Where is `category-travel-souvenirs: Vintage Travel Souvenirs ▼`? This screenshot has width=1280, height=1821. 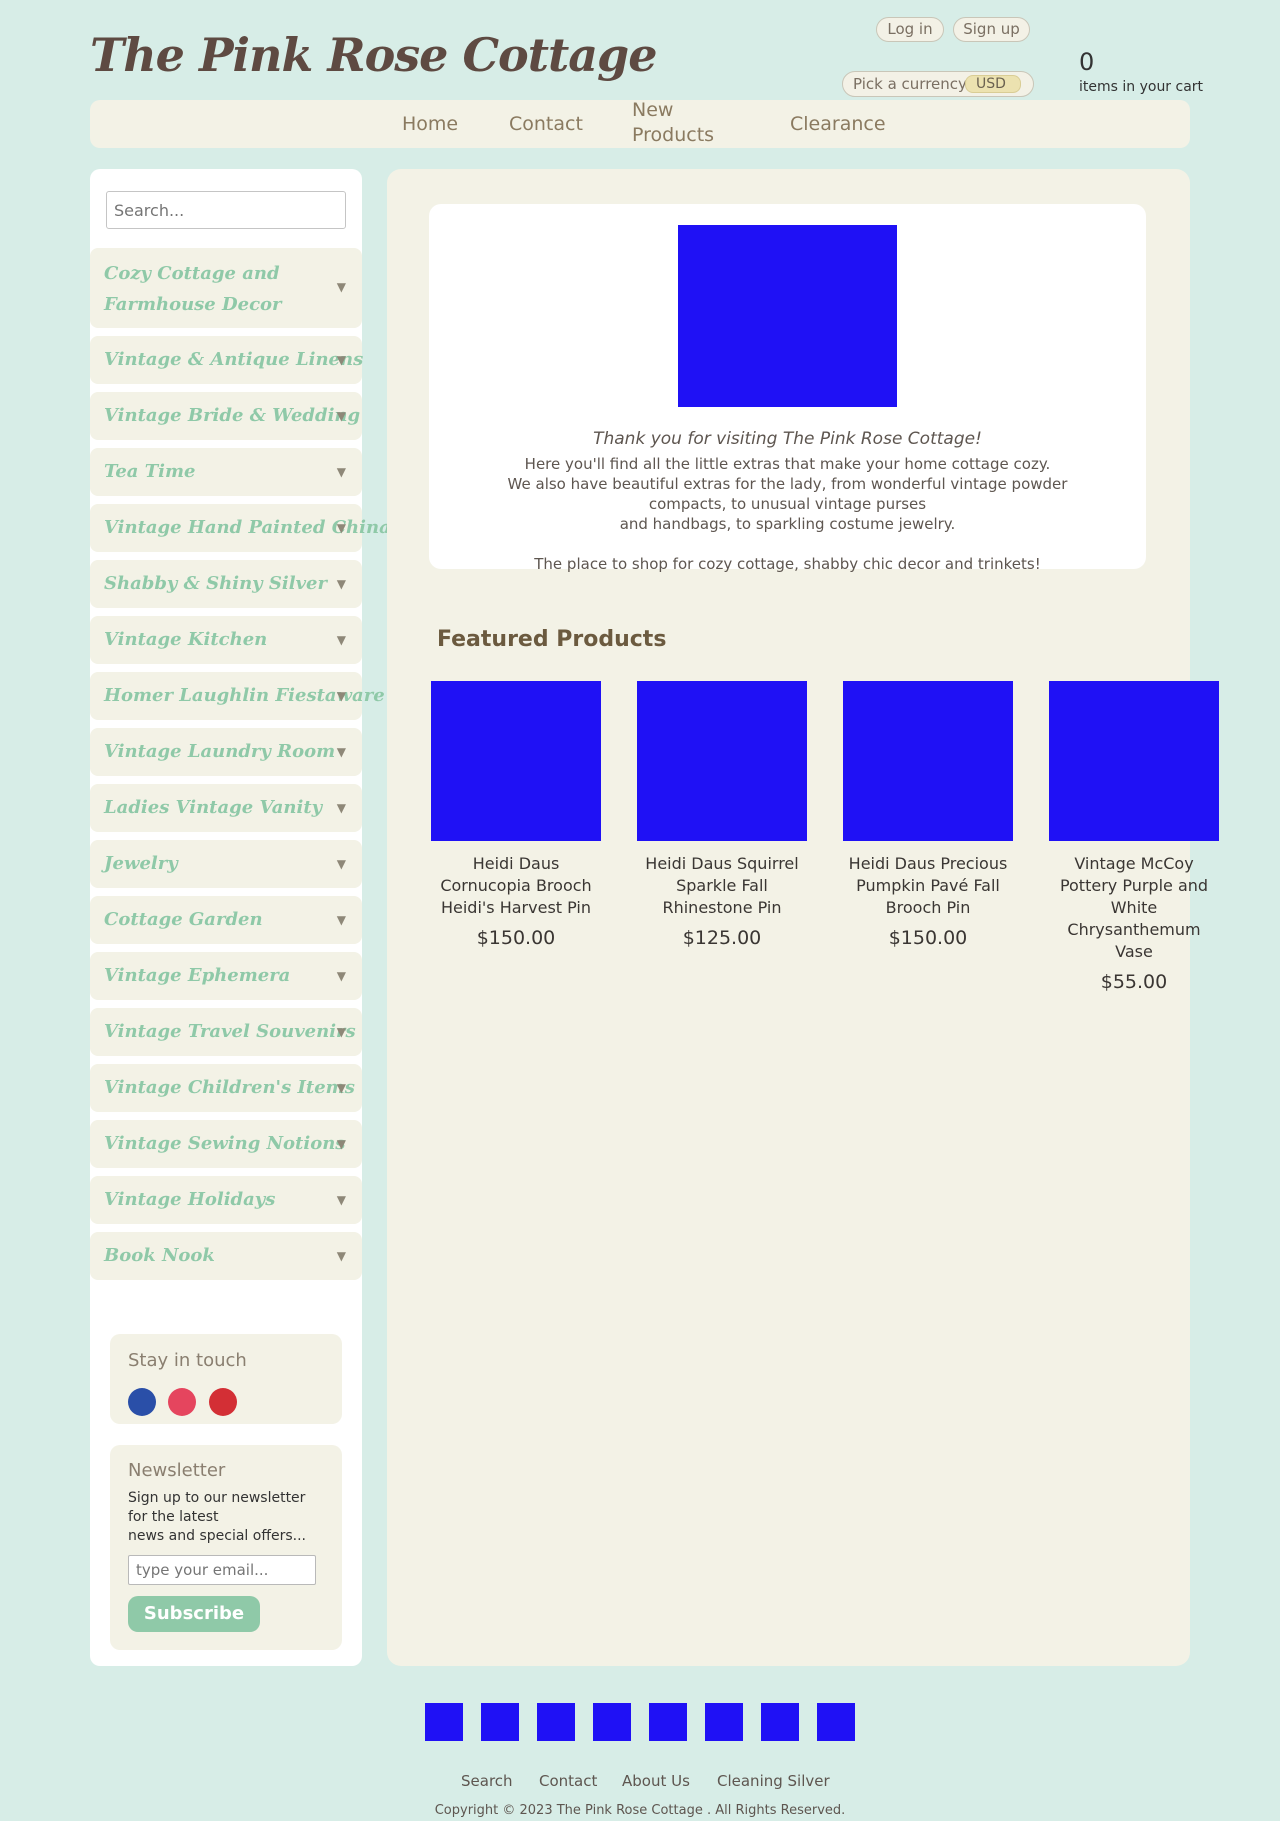 category-travel-souvenirs: Vintage Travel Souvenirs ▼ is located at coordinates (226, 1032).